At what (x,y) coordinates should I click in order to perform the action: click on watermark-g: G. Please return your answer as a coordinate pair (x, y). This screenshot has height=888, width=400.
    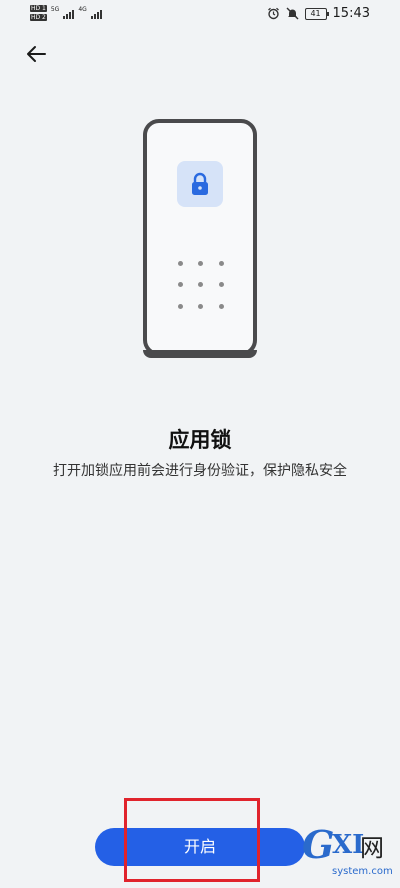
    Looking at the image, I should click on (318, 844).